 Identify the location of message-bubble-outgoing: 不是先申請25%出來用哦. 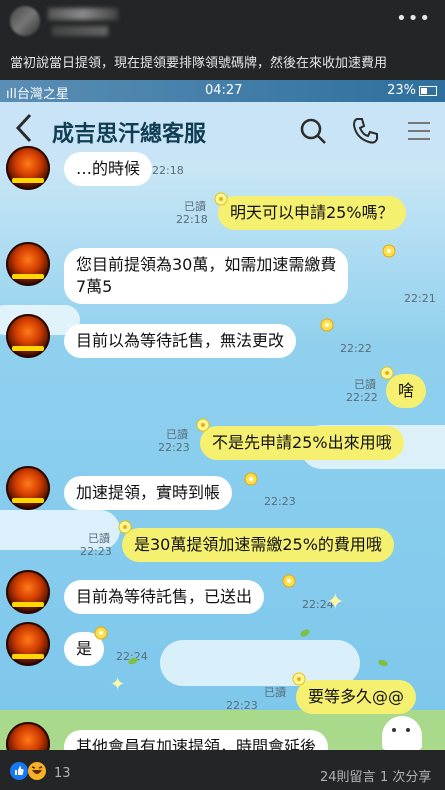
(302, 443).